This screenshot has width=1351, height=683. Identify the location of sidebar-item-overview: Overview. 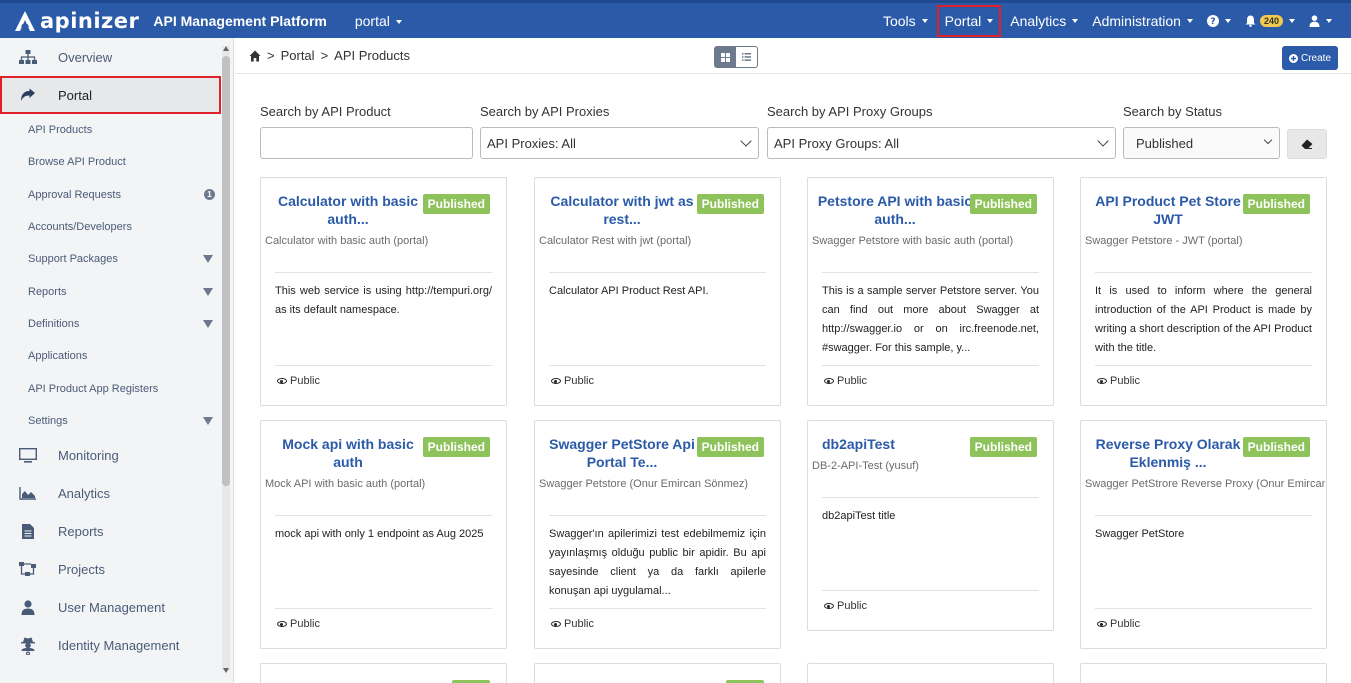
(116, 57).